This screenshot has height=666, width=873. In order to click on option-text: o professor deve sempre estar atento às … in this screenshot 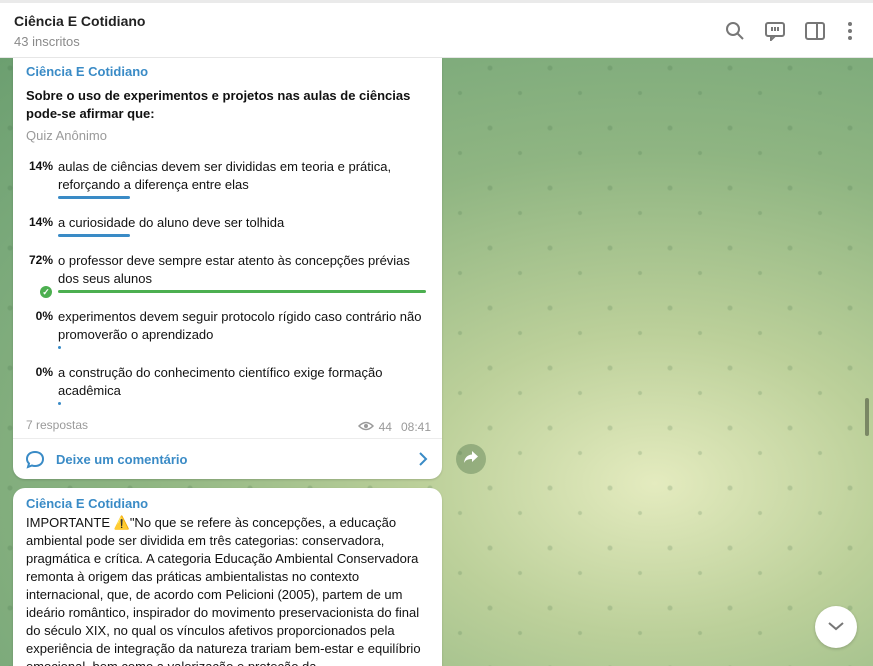, I will do `click(234, 269)`.